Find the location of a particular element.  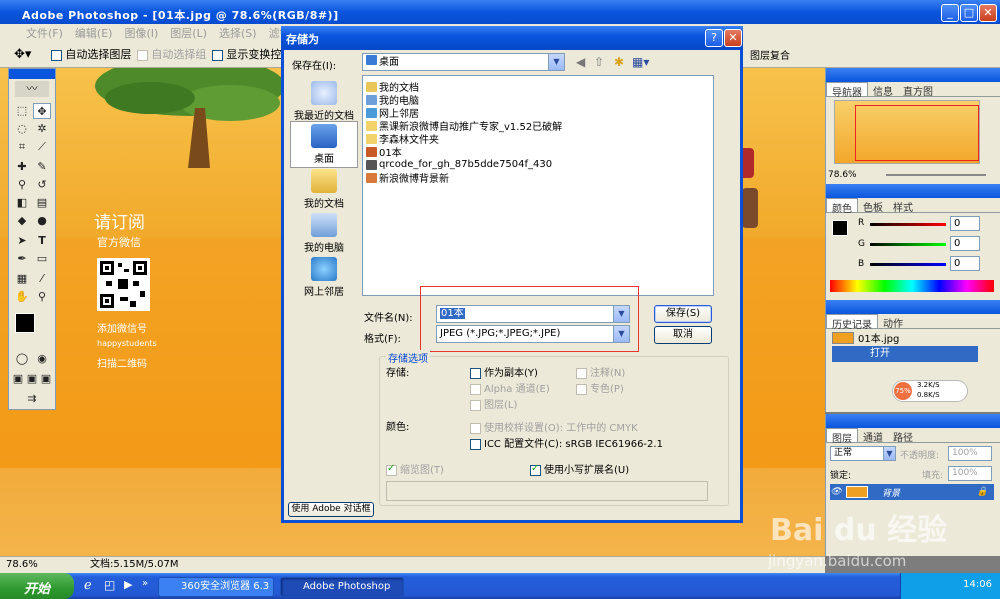

use-proof-option: 使用校样设置(O): 工作中的 CMYK is located at coordinates (554, 426).